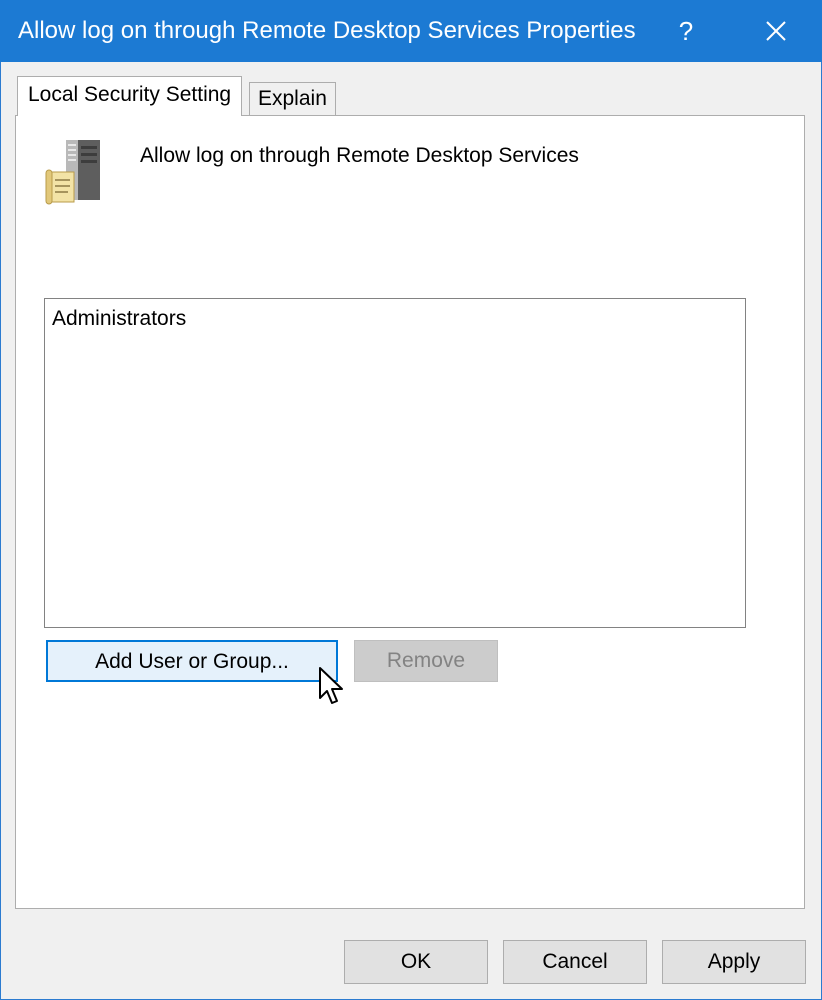 The width and height of the screenshot is (822, 1000). Describe the element at coordinates (72, 172) in the screenshot. I see `server-policy-icon` at that location.